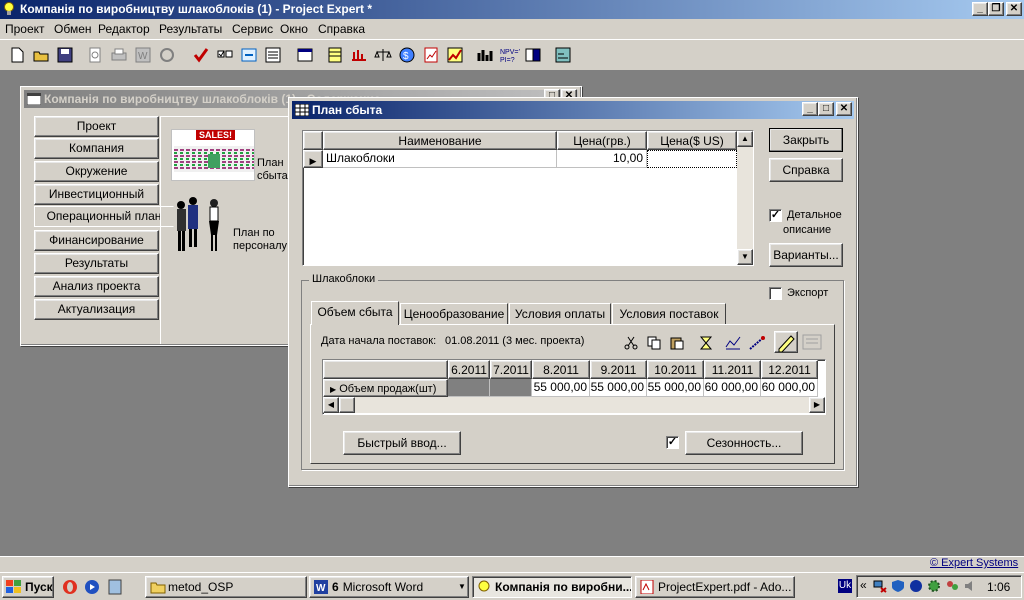 This screenshot has height=600, width=1024. I want to click on formula-icon, so click(812, 342).